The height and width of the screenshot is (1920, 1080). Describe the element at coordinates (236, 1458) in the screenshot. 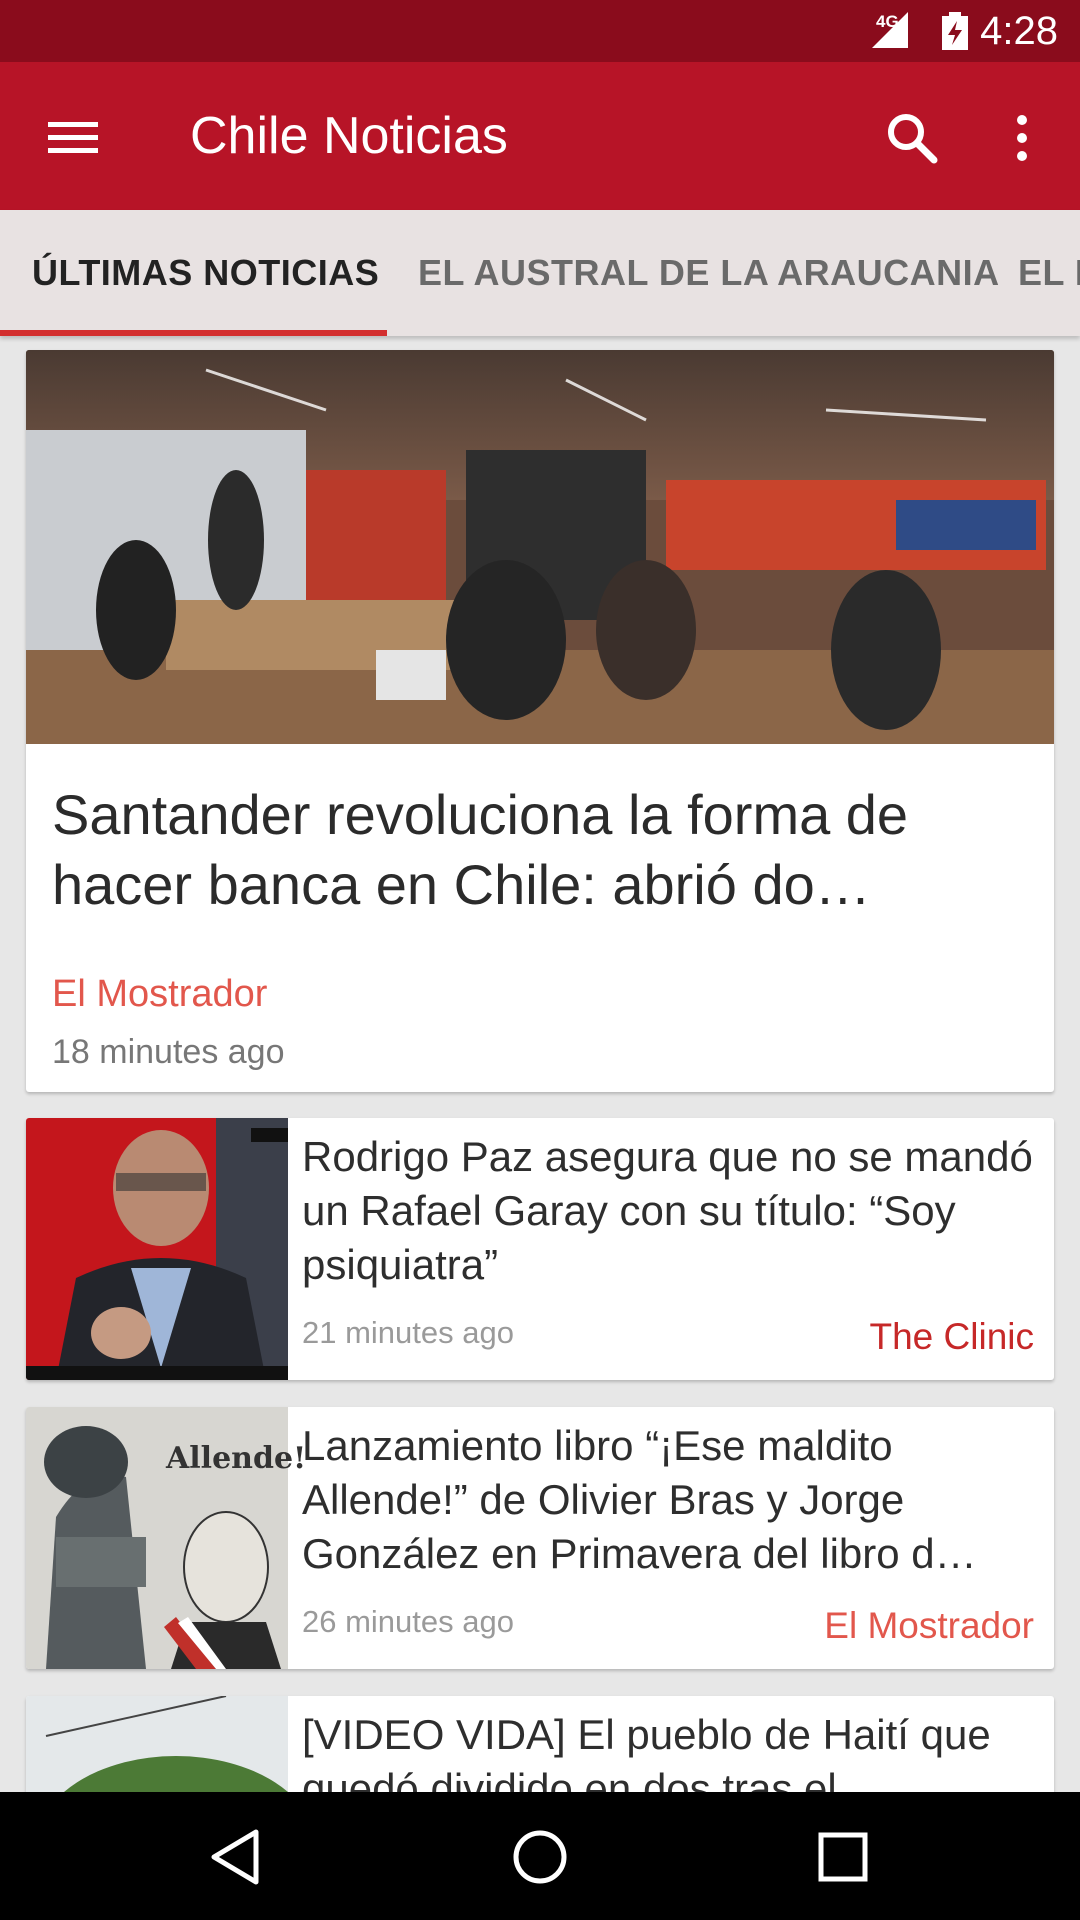

I see `book-cover-text: Allende!` at that location.